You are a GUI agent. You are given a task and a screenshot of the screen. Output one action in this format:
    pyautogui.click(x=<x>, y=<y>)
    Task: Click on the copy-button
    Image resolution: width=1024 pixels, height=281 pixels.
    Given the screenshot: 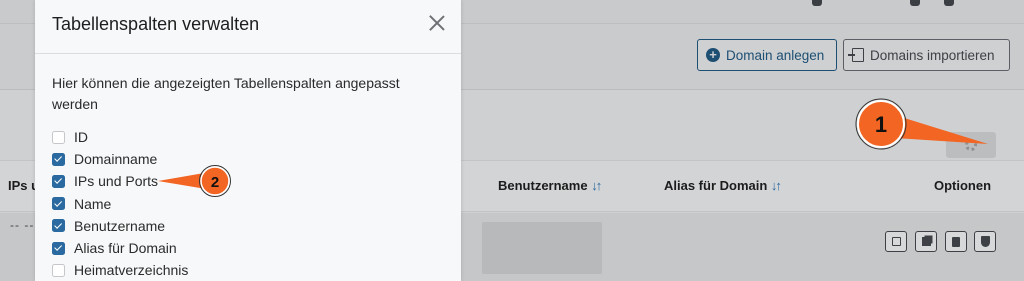 What is the action you would take?
    pyautogui.click(x=926, y=241)
    